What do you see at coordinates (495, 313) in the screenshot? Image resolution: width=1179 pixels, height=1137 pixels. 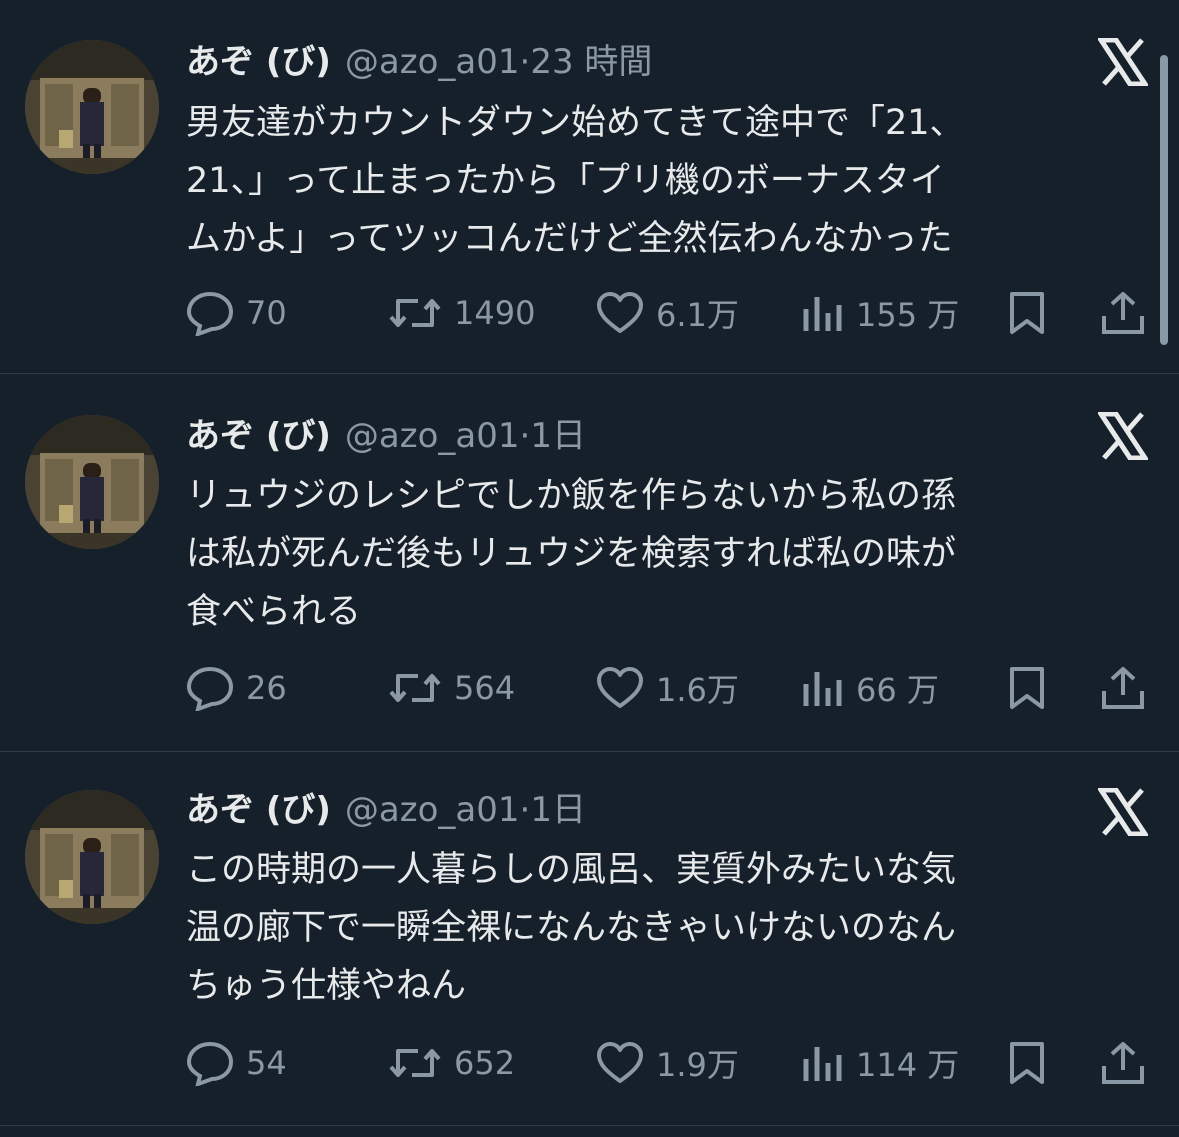 I see `retweet-count: 1490` at bounding box center [495, 313].